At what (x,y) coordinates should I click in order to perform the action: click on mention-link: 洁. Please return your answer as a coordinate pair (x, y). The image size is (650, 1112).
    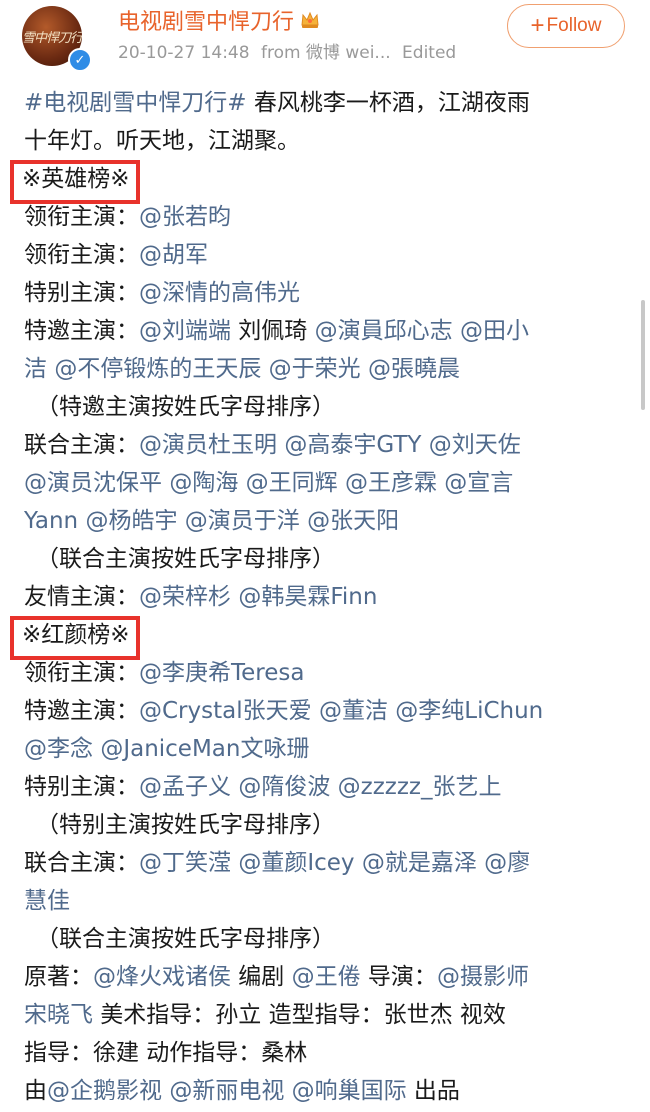
    Looking at the image, I should click on (35, 369).